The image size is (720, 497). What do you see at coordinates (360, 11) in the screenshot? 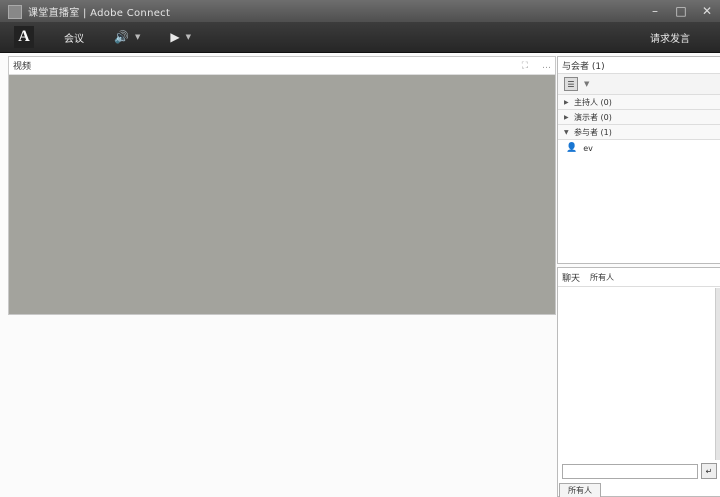
I see `window-titlebar: 课堂直播室 | Adobe Connect – □ ✕` at bounding box center [360, 11].